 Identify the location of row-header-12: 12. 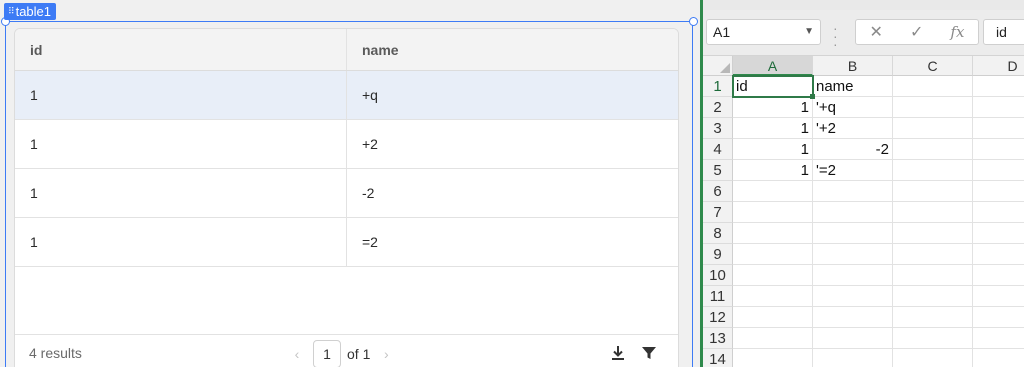
(718, 317).